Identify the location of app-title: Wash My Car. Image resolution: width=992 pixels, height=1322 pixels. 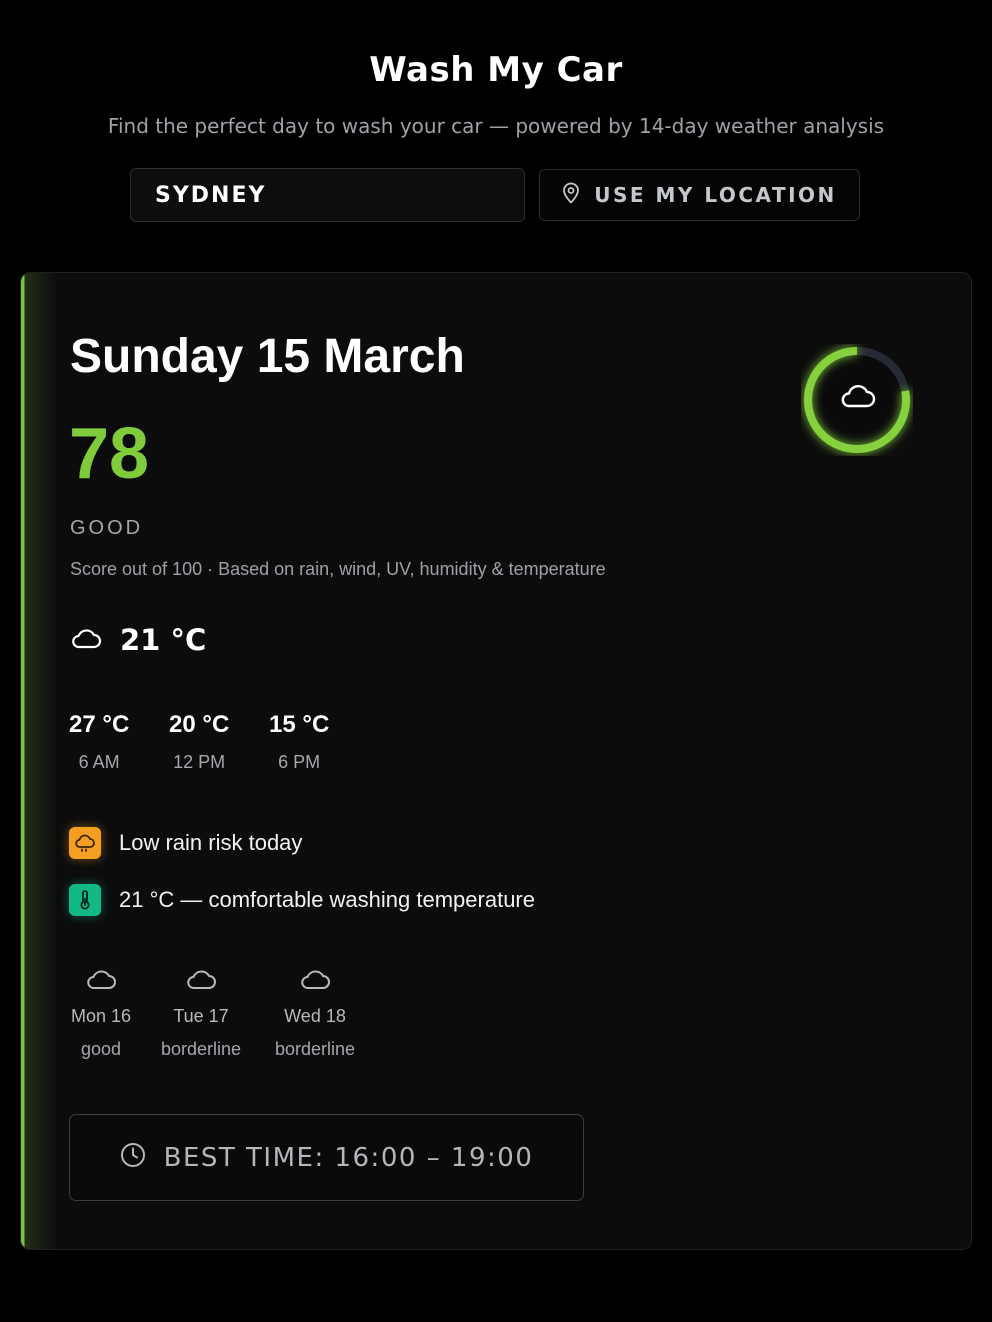
(496, 70).